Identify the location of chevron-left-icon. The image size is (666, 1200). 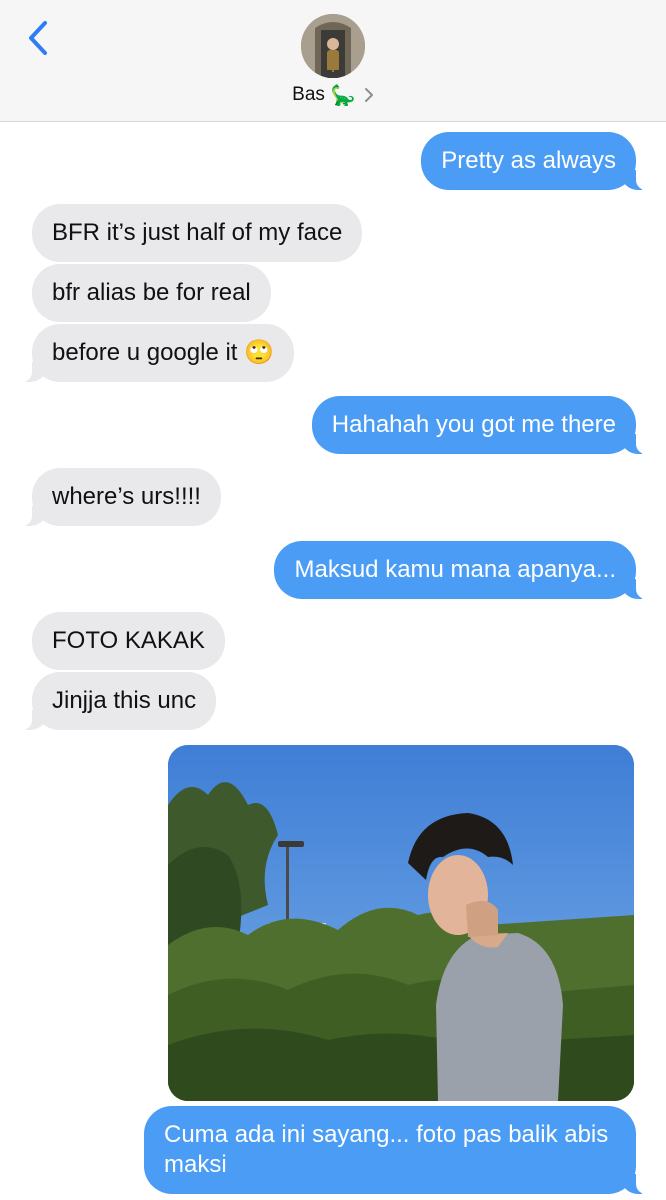
(38, 38).